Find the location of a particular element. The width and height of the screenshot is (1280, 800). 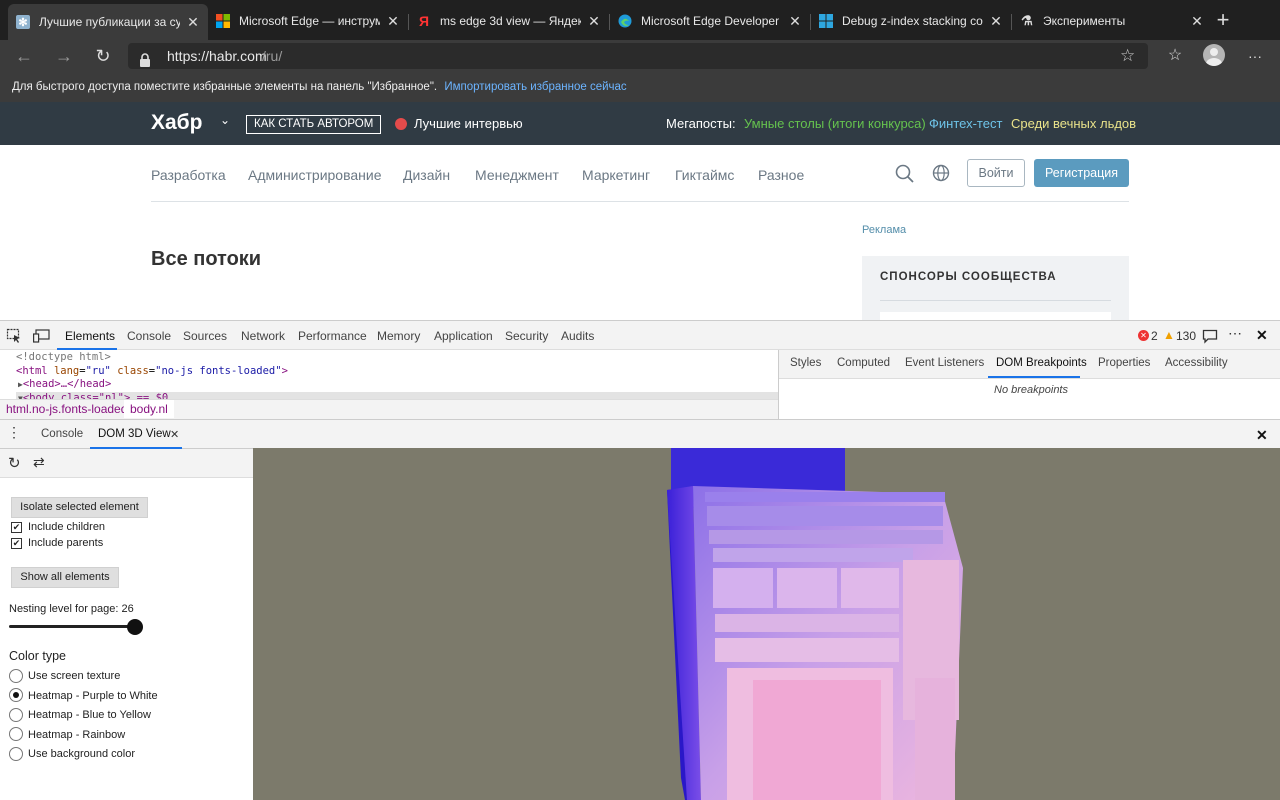

tab-event-listeners: Event Listeners is located at coordinates (944, 363).